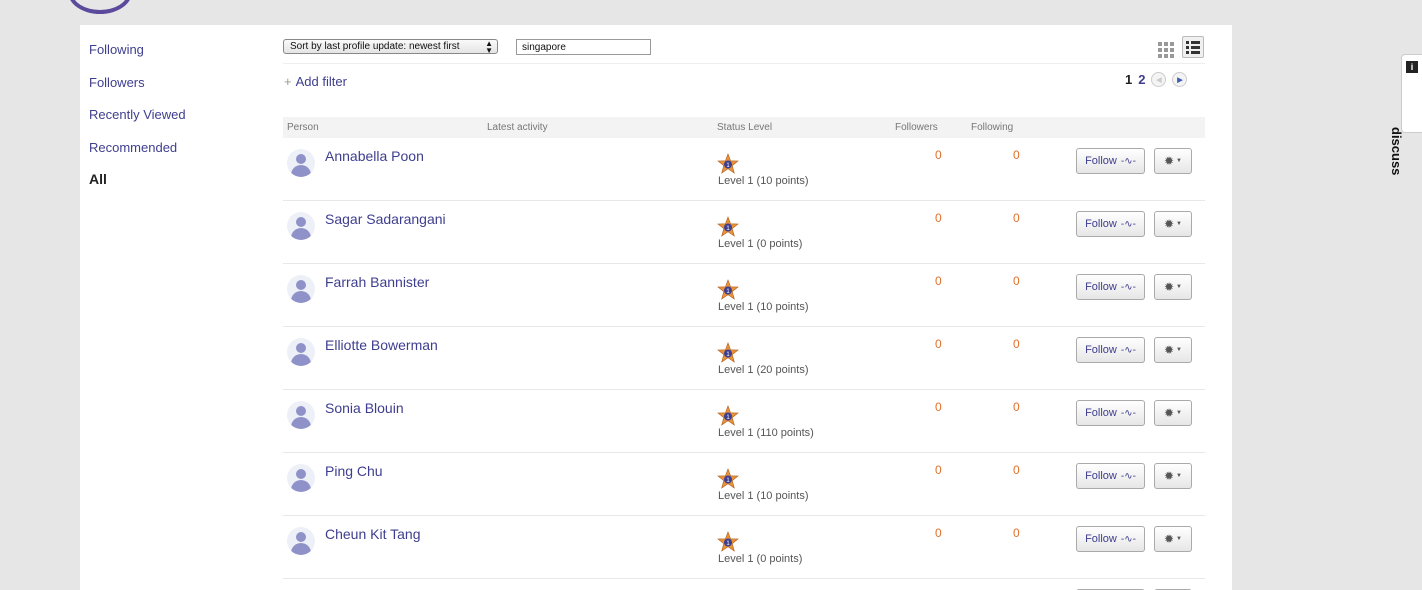 This screenshot has height=590, width=1422. What do you see at coordinates (1165, 48) in the screenshot?
I see `grid-view-icon` at bounding box center [1165, 48].